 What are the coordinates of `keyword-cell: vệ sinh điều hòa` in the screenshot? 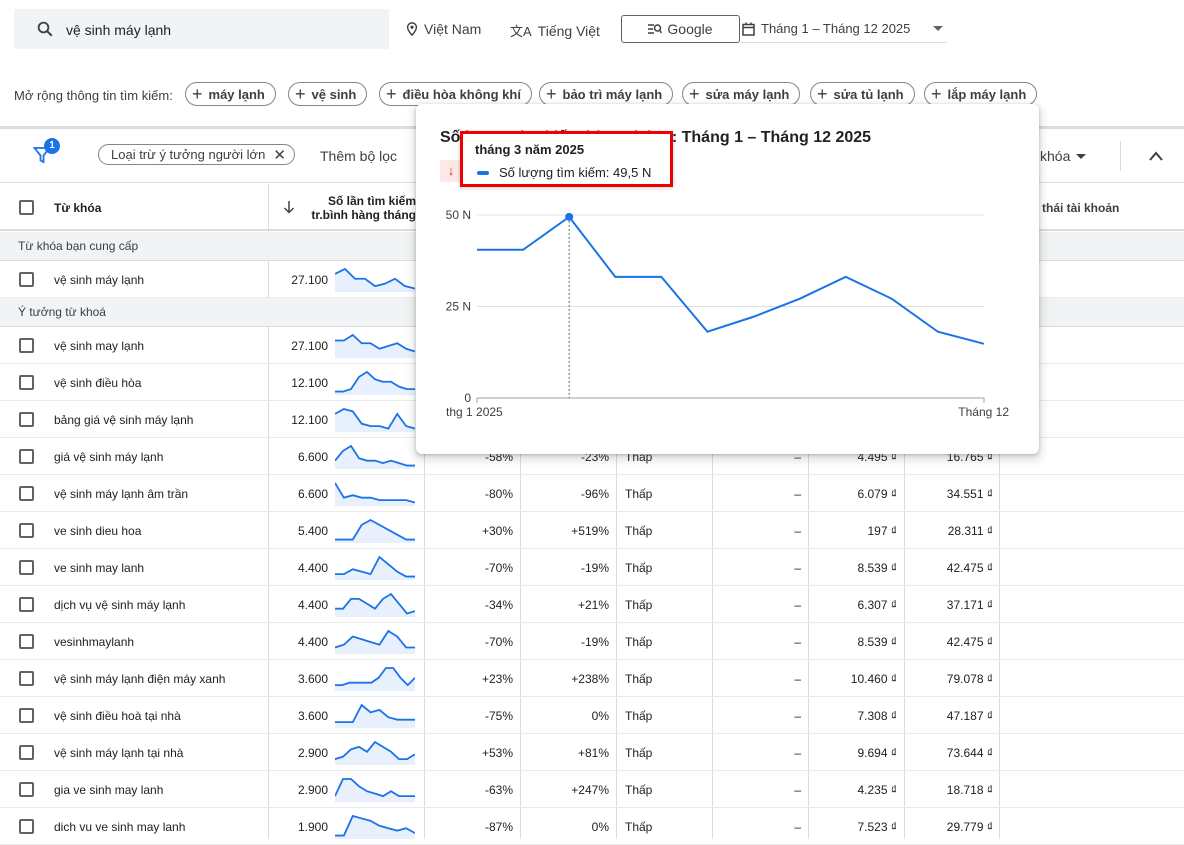 It's located at (97, 383).